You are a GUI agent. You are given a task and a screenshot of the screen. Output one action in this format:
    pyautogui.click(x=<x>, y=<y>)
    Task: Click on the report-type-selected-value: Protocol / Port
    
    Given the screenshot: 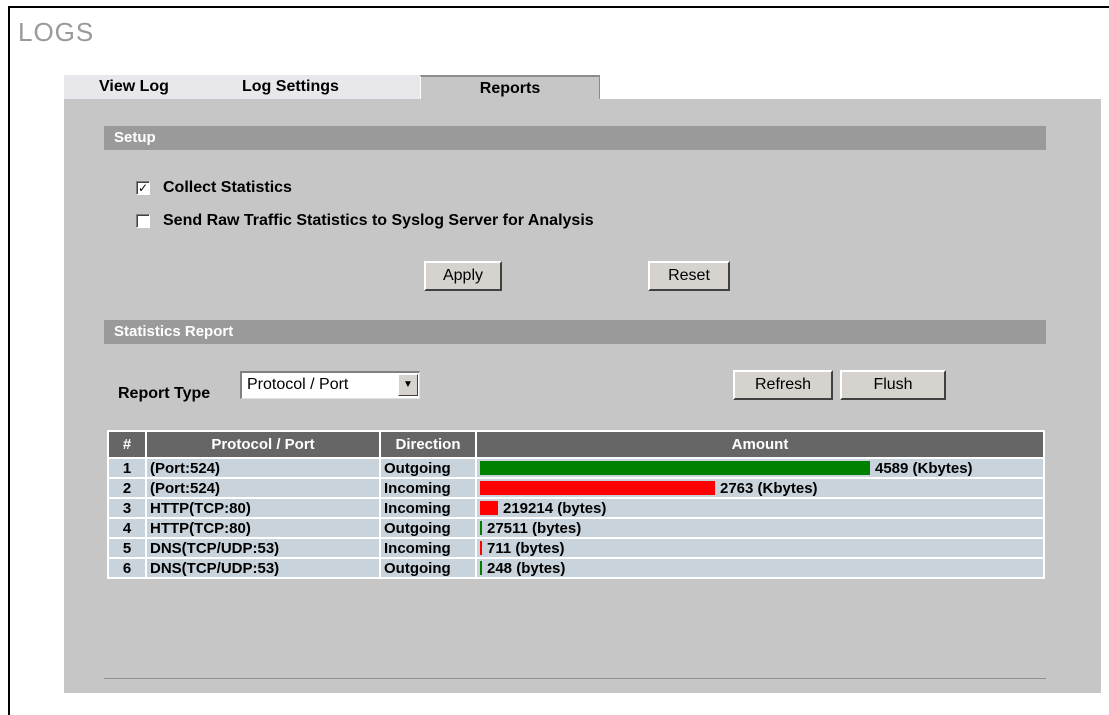 What is the action you would take?
    pyautogui.click(x=298, y=384)
    